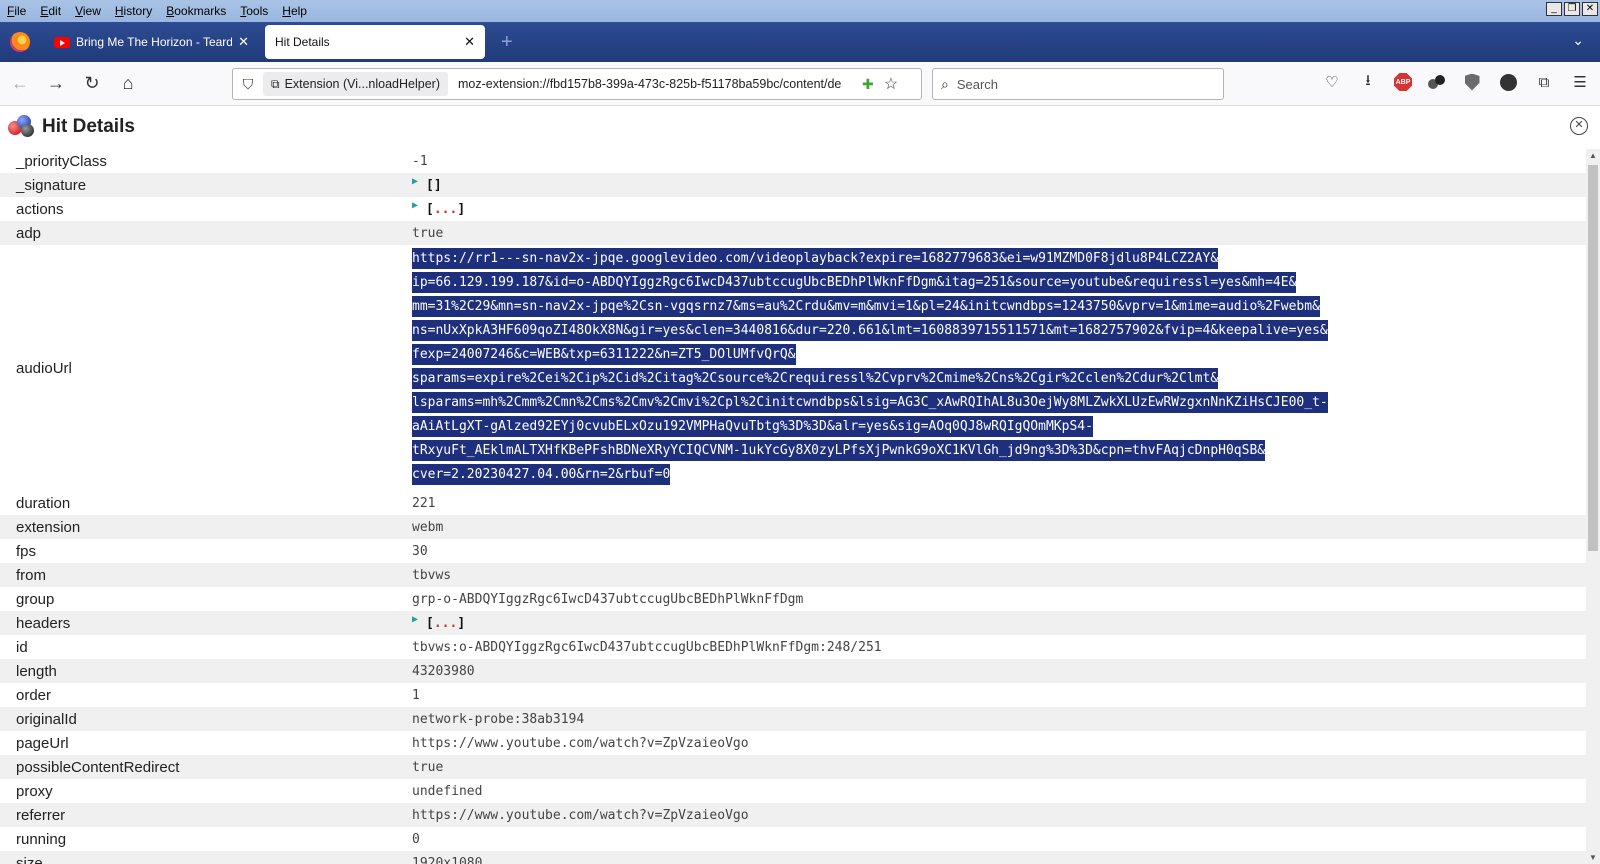  I want to click on row-value: ▶ [...], so click(999, 209).